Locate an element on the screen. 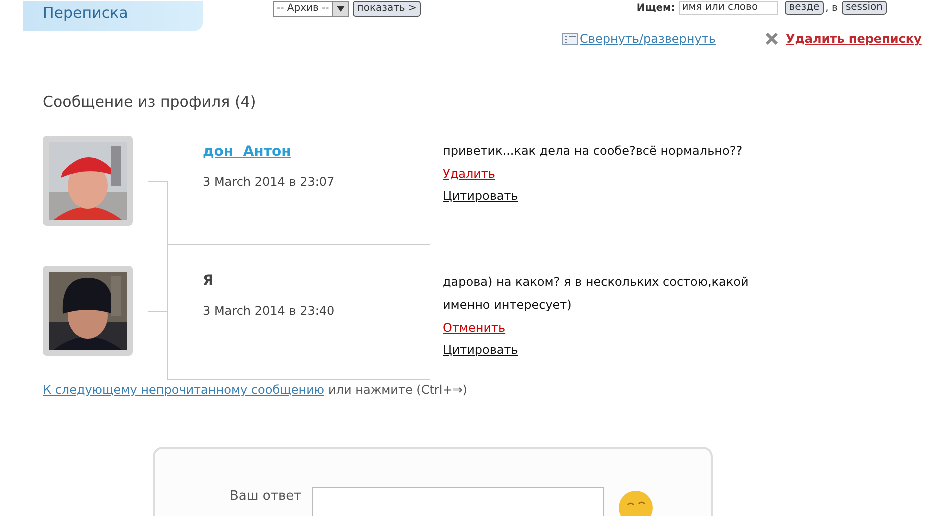 The height and width of the screenshot is (516, 939). delete-link: Отменить is located at coordinates (474, 328).